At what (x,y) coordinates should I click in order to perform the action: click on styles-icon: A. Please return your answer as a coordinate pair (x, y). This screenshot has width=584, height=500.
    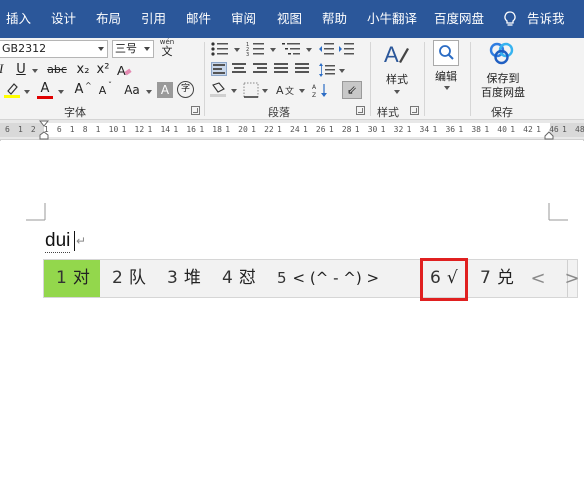
    Looking at the image, I should click on (397, 54).